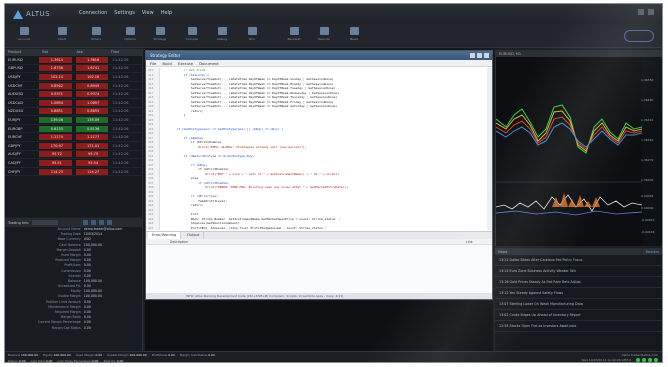 Image resolution: width=668 pixels, height=367 pixels. I want to click on watchlist-row: EURGBP 0.8133 0.8136 11:42:26, so click(73, 129).